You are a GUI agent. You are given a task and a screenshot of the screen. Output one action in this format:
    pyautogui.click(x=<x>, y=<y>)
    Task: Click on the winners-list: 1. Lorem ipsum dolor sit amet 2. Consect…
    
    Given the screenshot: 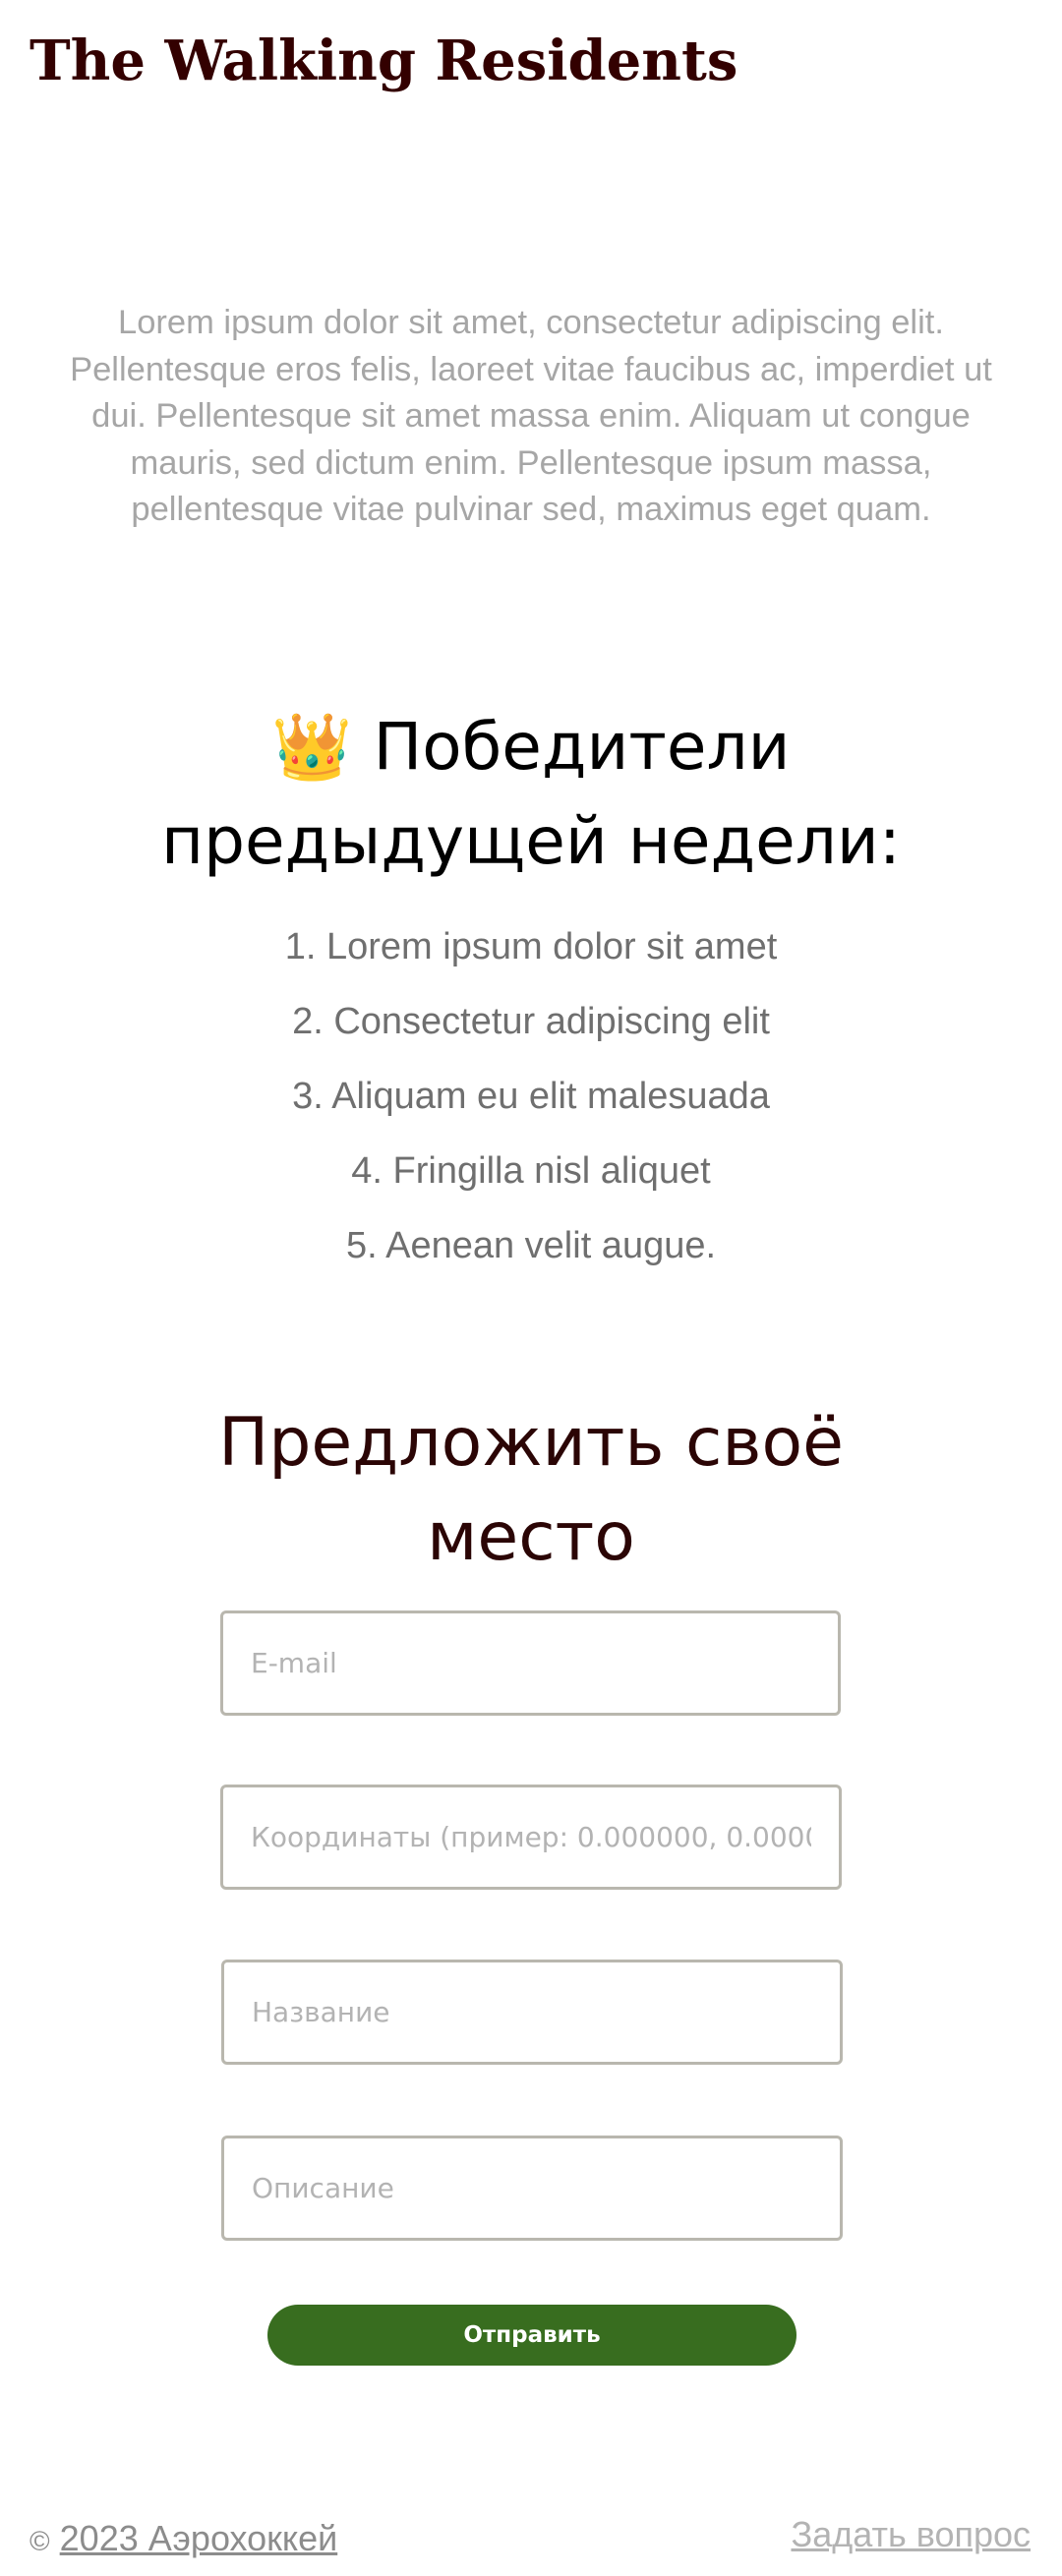 What is the action you would take?
    pyautogui.click(x=531, y=1096)
    